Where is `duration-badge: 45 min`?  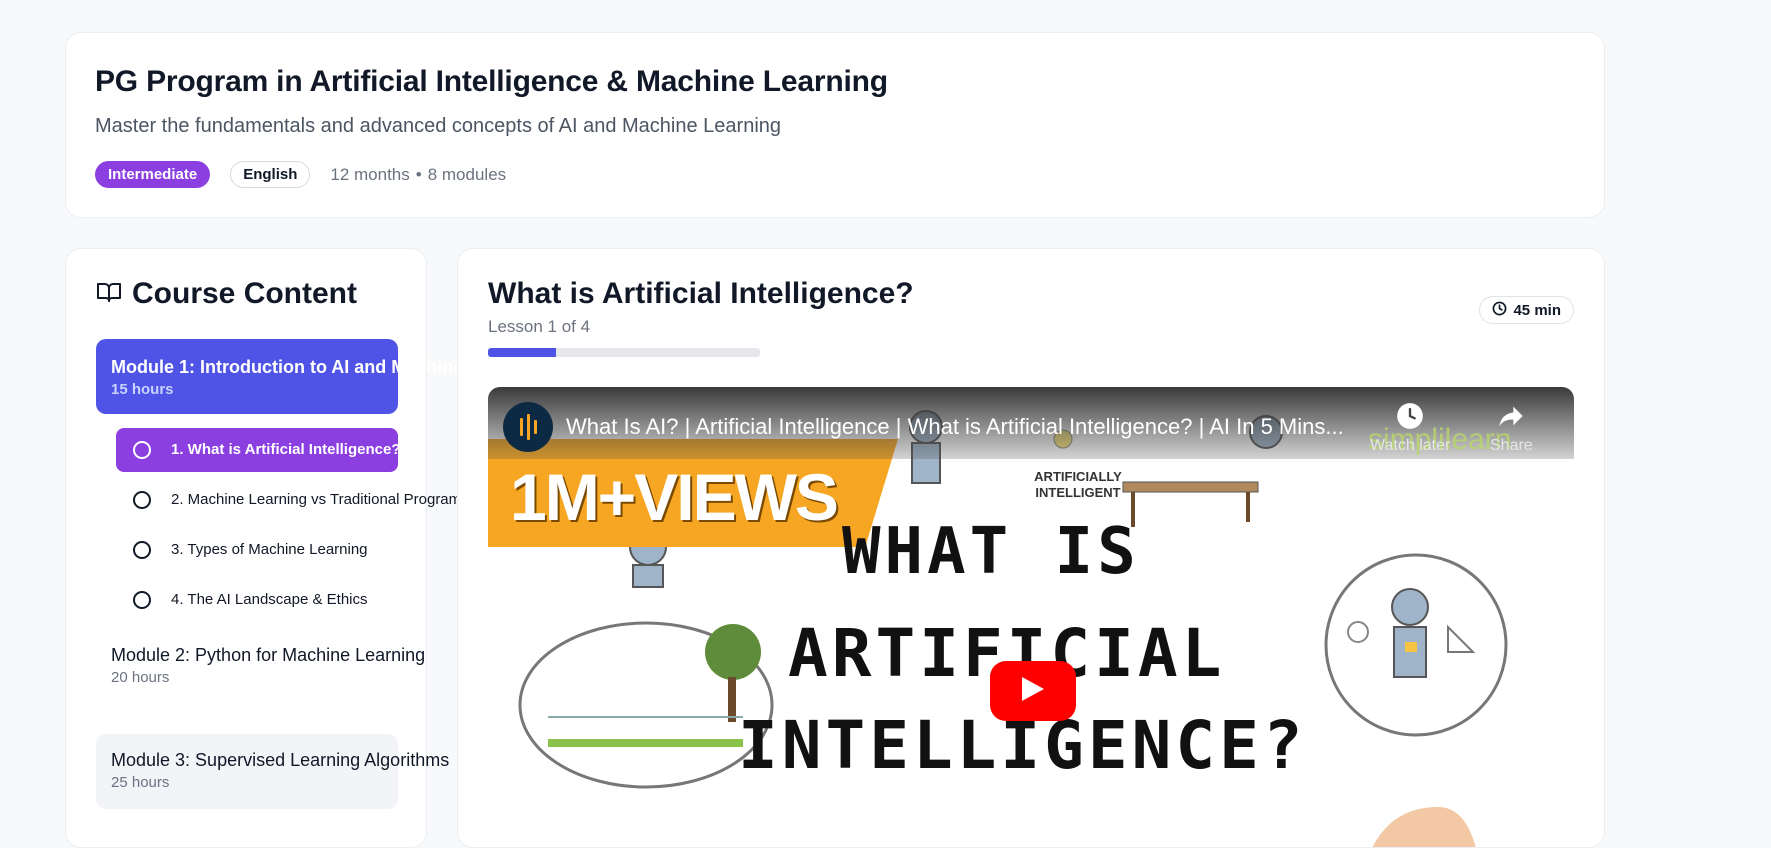
duration-badge: 45 min is located at coordinates (1526, 310).